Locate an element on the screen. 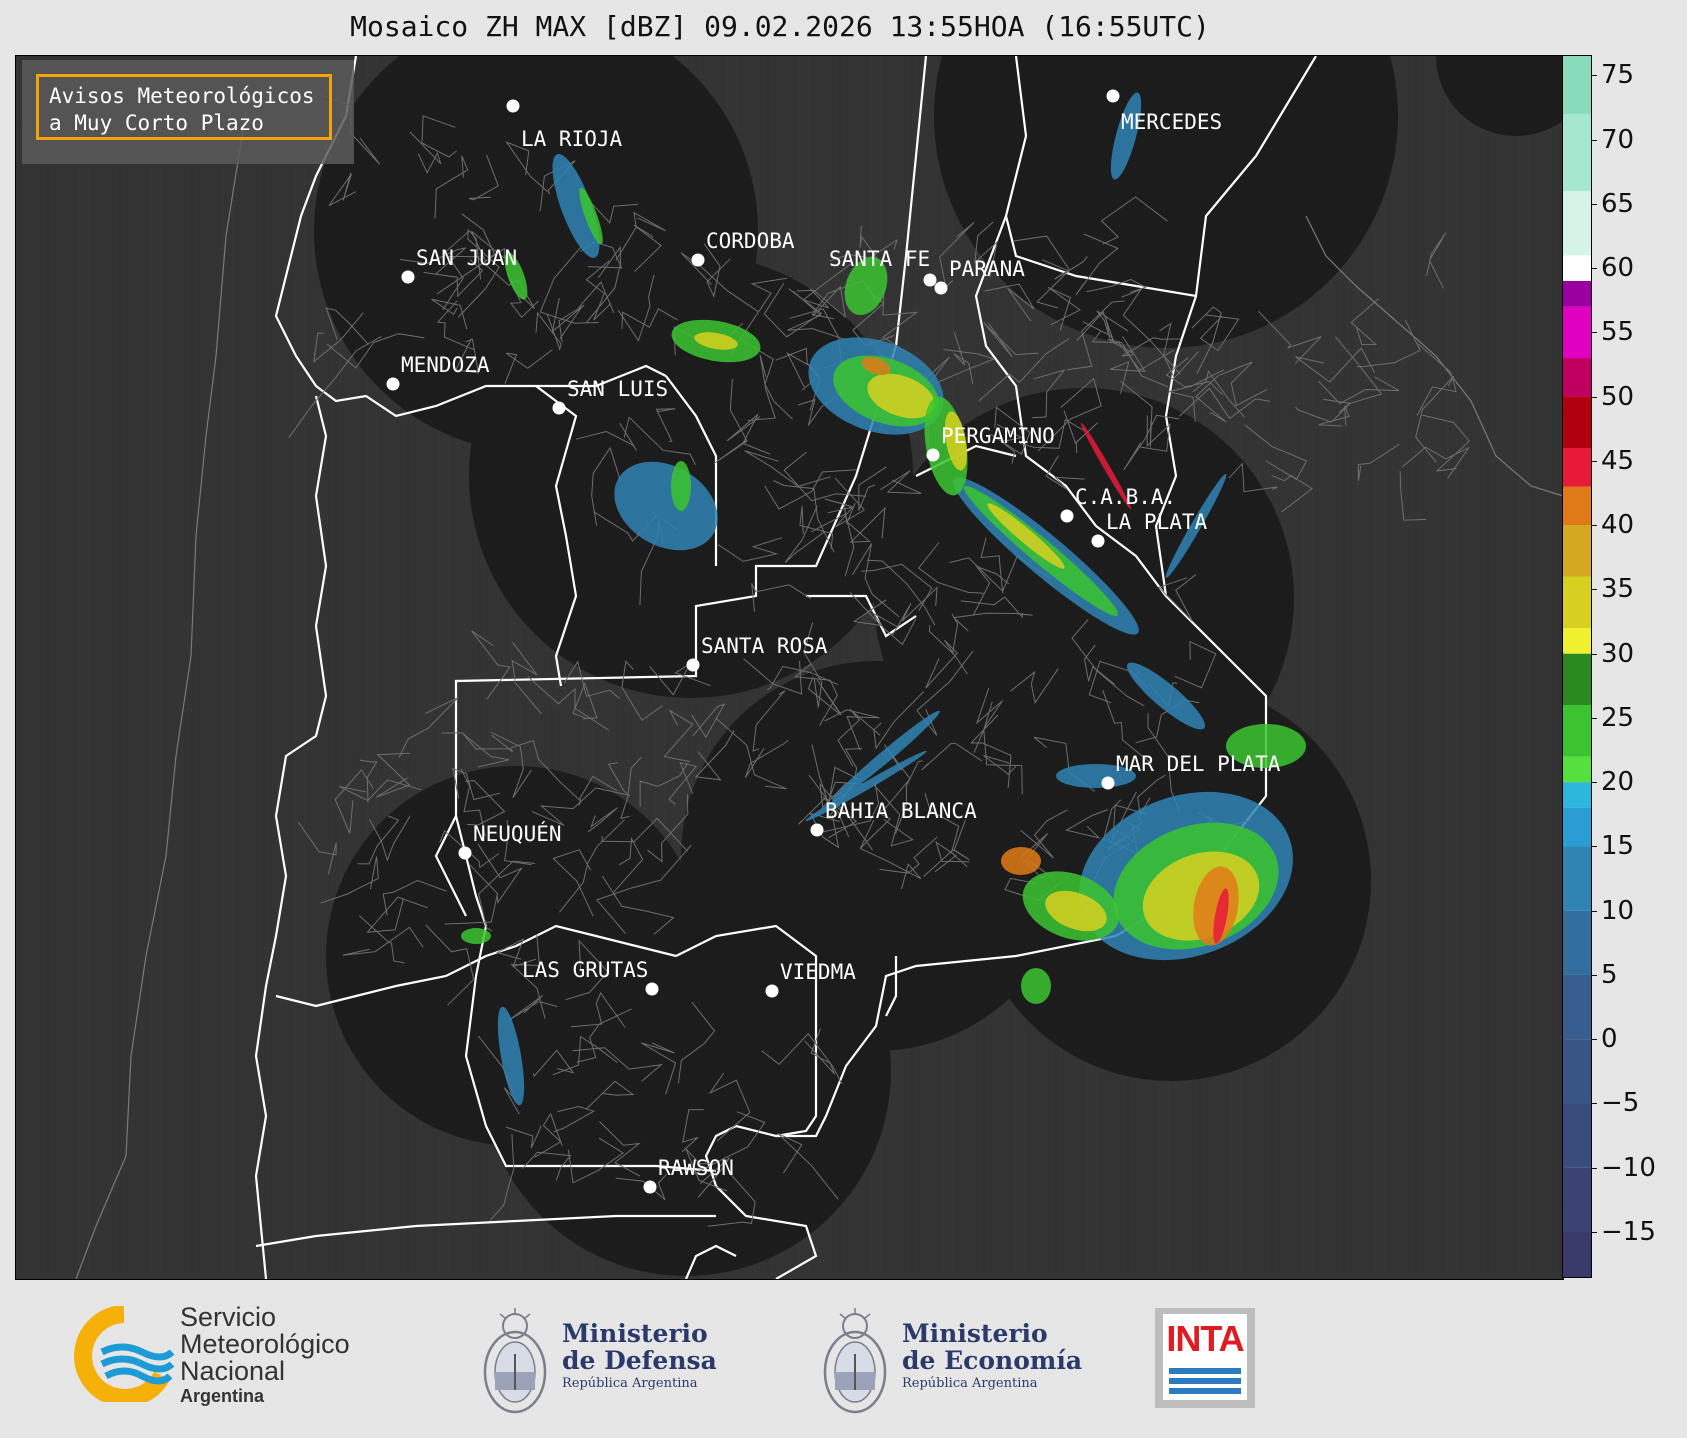 The image size is (1687, 1438). city-label: MAR DEL PLATA is located at coordinates (1198, 764).